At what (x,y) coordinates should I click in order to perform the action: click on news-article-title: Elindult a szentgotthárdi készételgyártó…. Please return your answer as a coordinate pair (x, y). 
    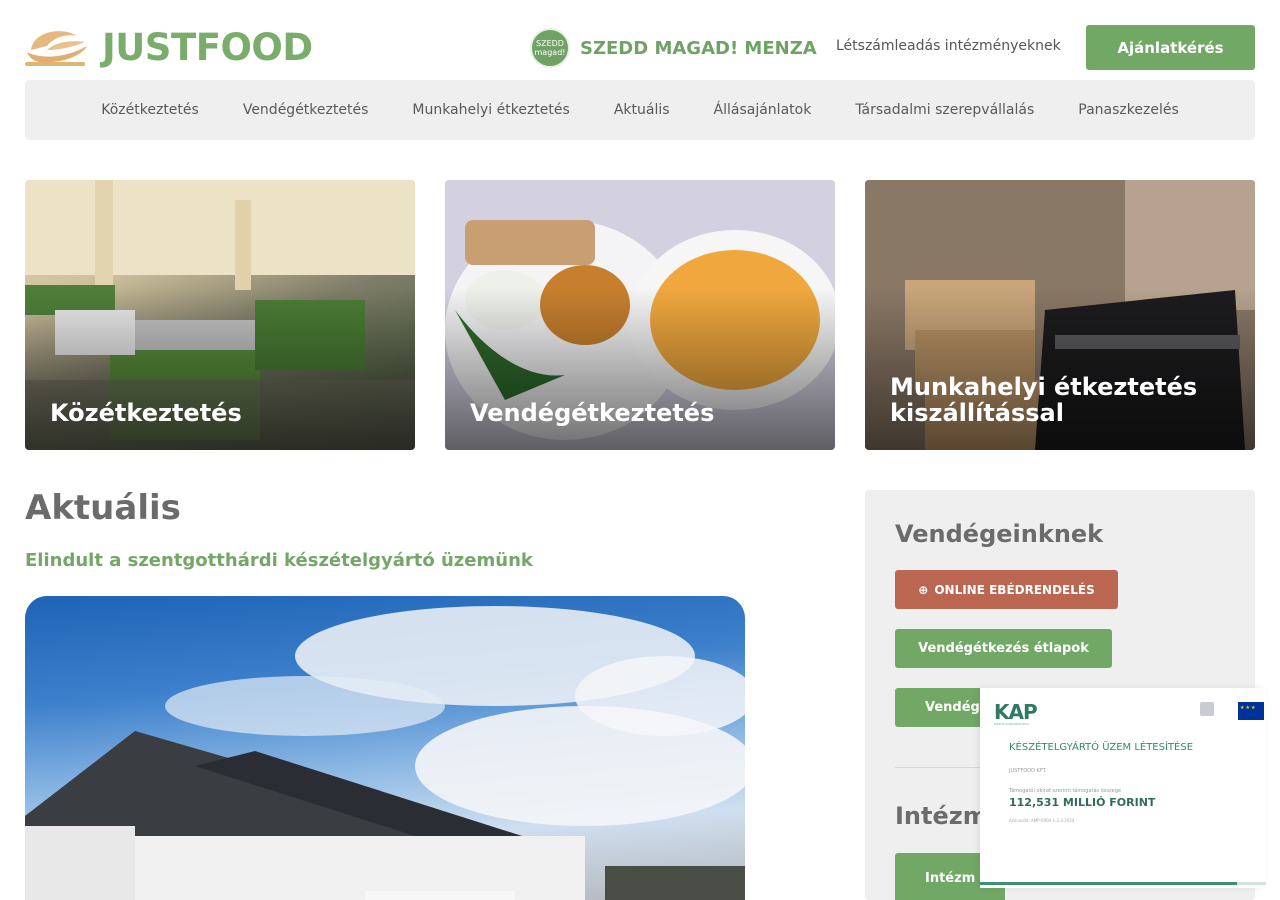
    Looking at the image, I should click on (279, 560).